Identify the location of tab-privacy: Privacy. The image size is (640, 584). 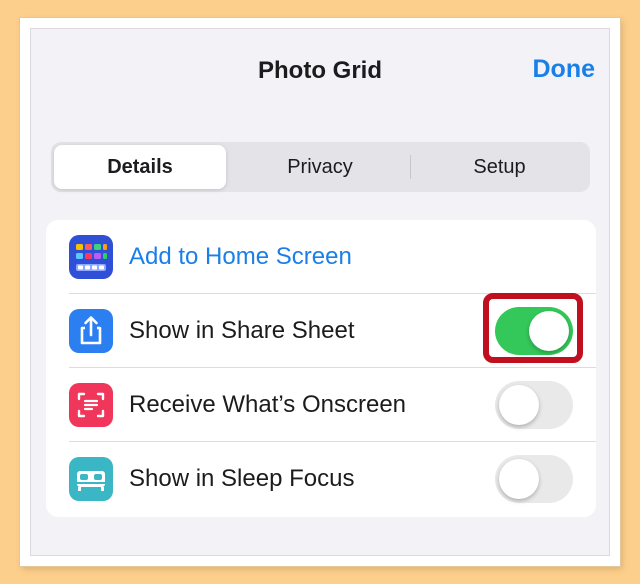
(320, 167).